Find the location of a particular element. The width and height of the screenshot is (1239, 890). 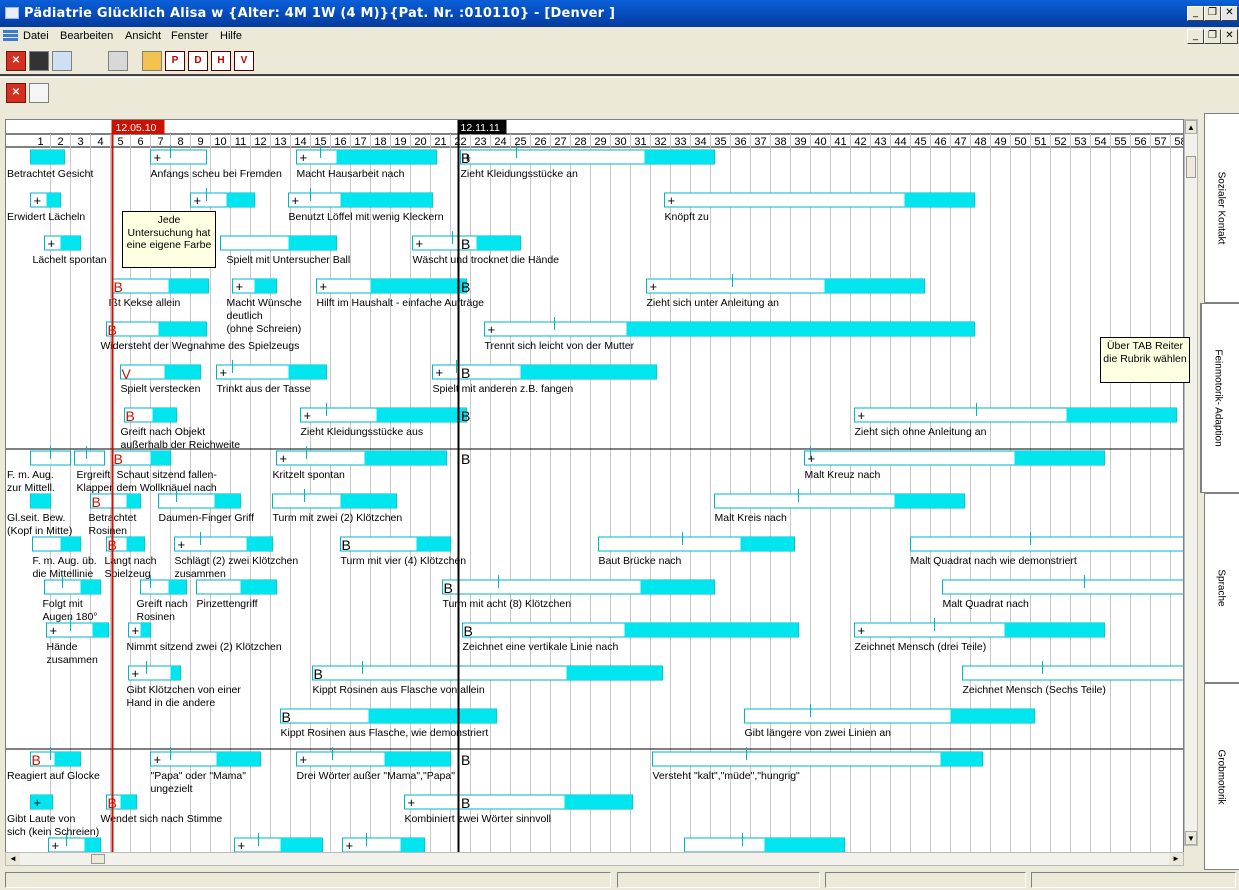

item-label: Reagiert auf Glocke is located at coordinates (53, 776).